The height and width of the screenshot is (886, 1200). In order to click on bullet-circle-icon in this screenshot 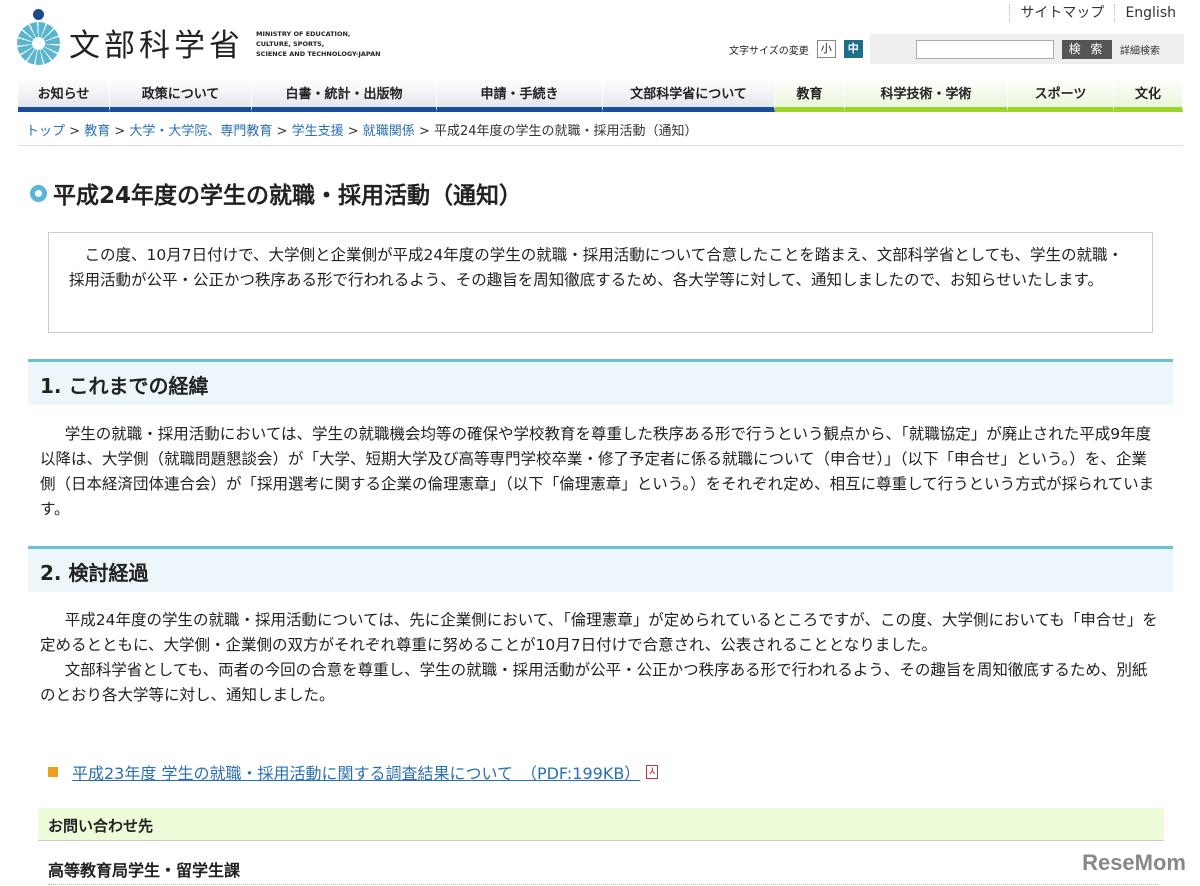, I will do `click(38, 193)`.